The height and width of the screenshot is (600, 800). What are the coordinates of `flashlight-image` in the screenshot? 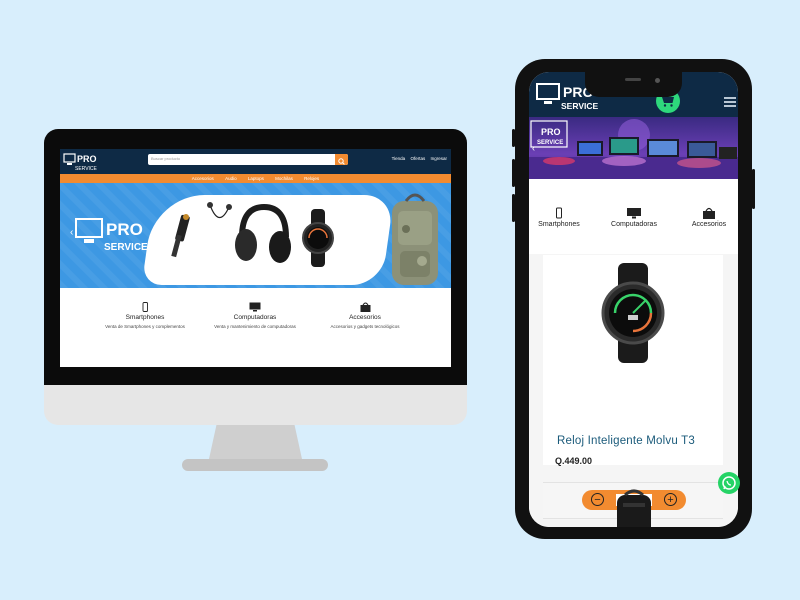 It's located at (180, 236).